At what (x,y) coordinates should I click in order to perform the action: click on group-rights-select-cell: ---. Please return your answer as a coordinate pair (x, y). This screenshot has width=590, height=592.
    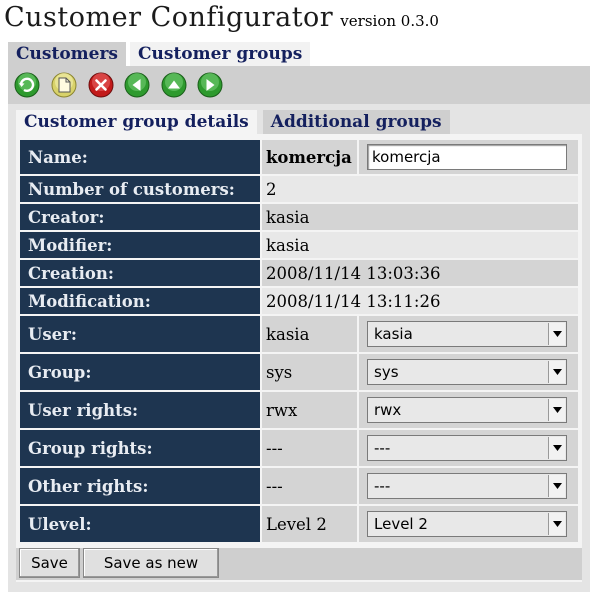
    Looking at the image, I should click on (468, 448).